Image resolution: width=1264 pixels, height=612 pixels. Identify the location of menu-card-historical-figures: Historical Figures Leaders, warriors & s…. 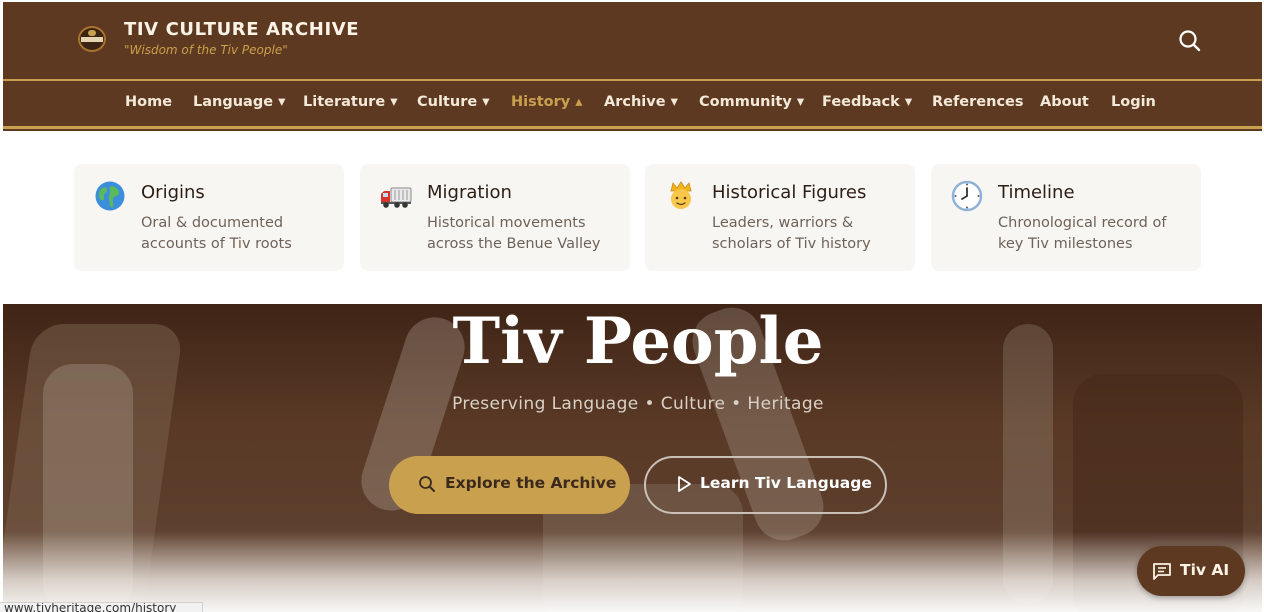
(780, 217).